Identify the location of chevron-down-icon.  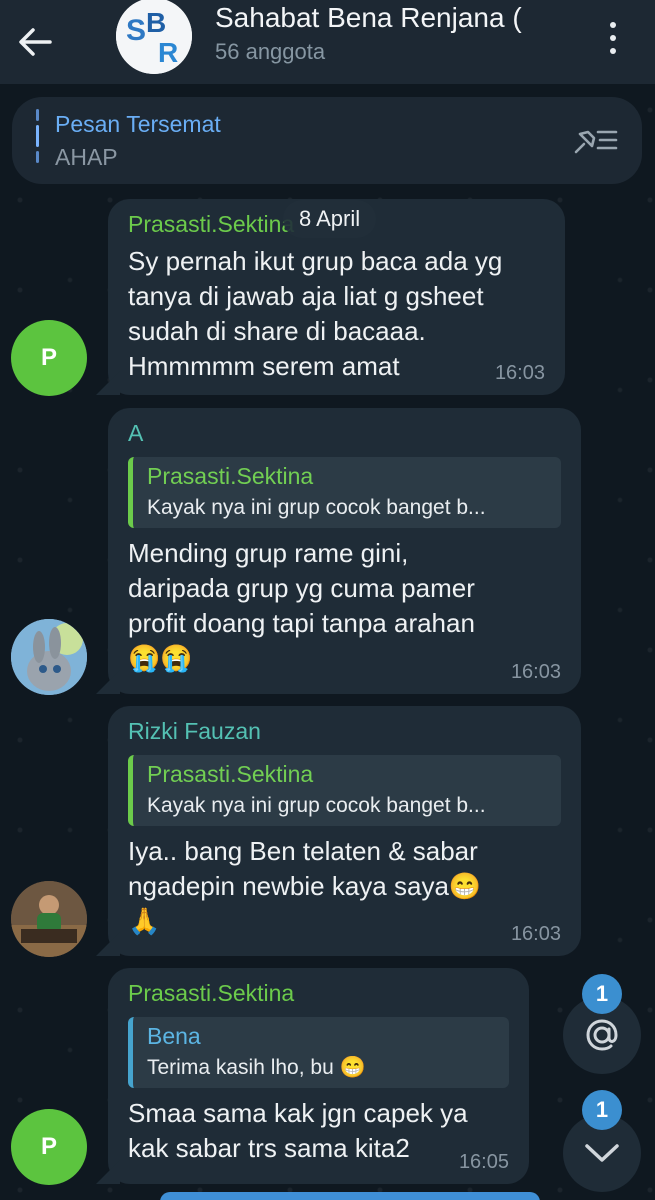
(602, 1153).